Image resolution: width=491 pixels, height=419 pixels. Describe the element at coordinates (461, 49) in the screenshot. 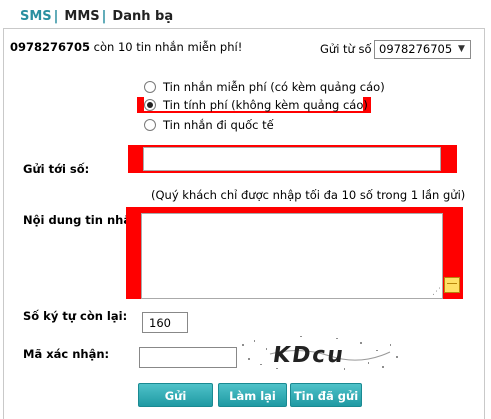

I see `chevron-down-icon: ▼` at that location.